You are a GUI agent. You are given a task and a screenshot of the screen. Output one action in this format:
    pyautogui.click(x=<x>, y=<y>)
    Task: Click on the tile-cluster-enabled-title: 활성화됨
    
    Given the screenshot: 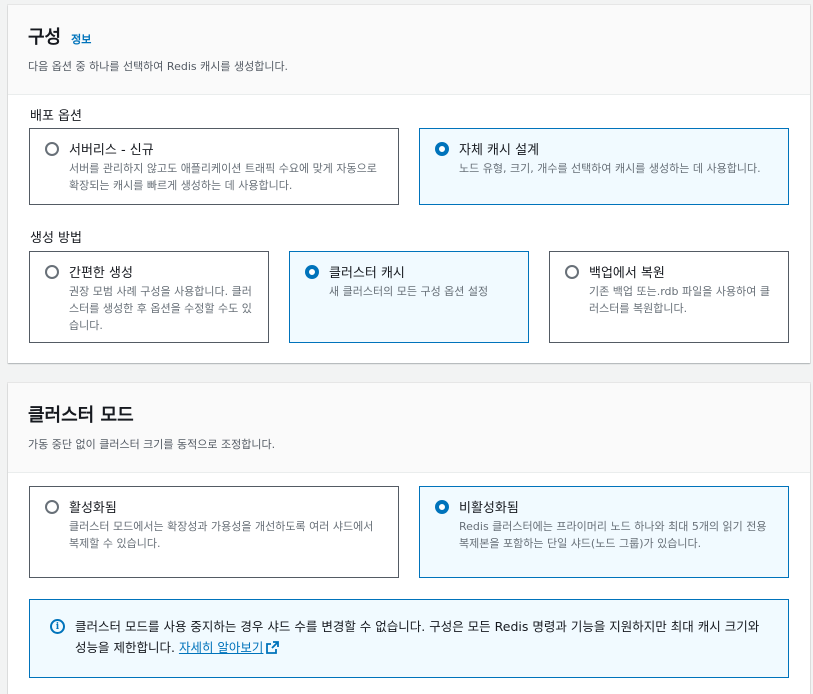 What is the action you would take?
    pyautogui.click(x=93, y=508)
    